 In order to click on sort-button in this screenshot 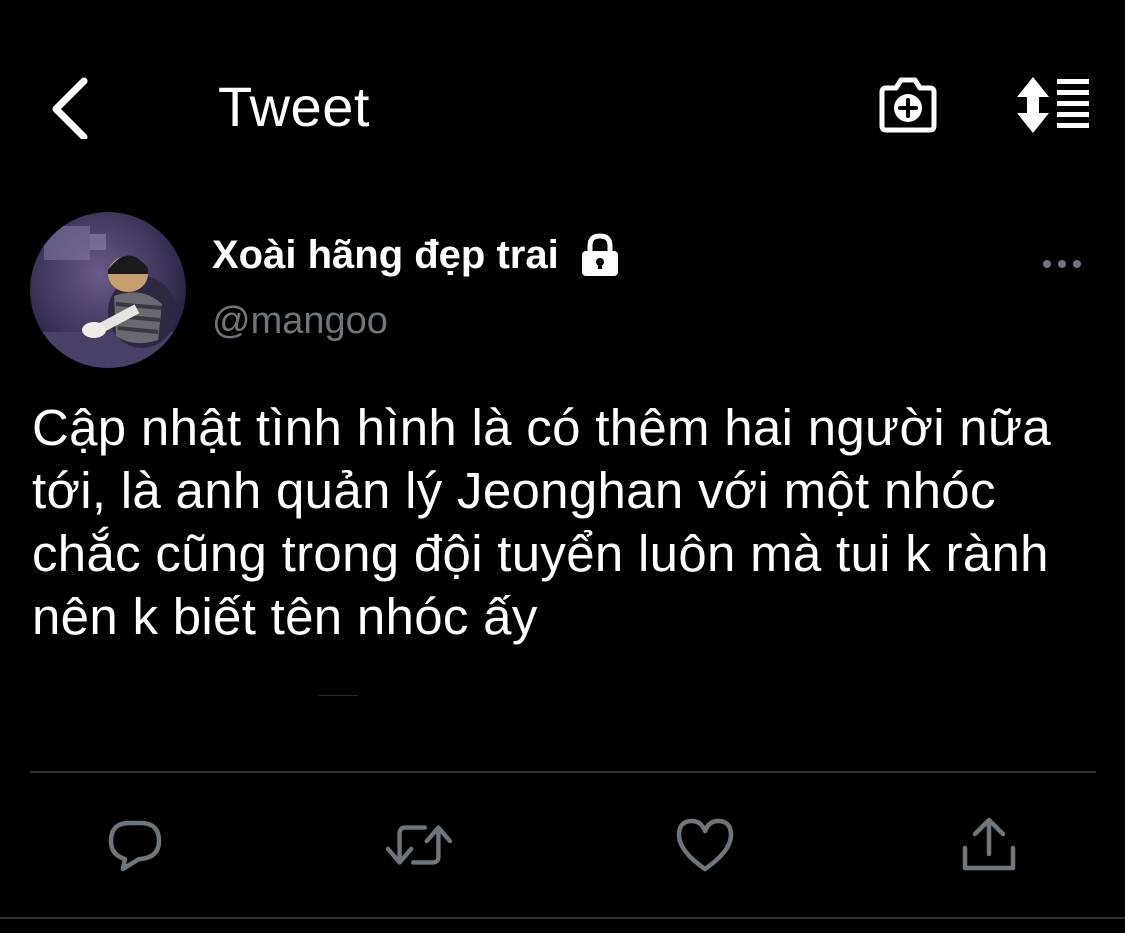, I will do `click(1053, 105)`.